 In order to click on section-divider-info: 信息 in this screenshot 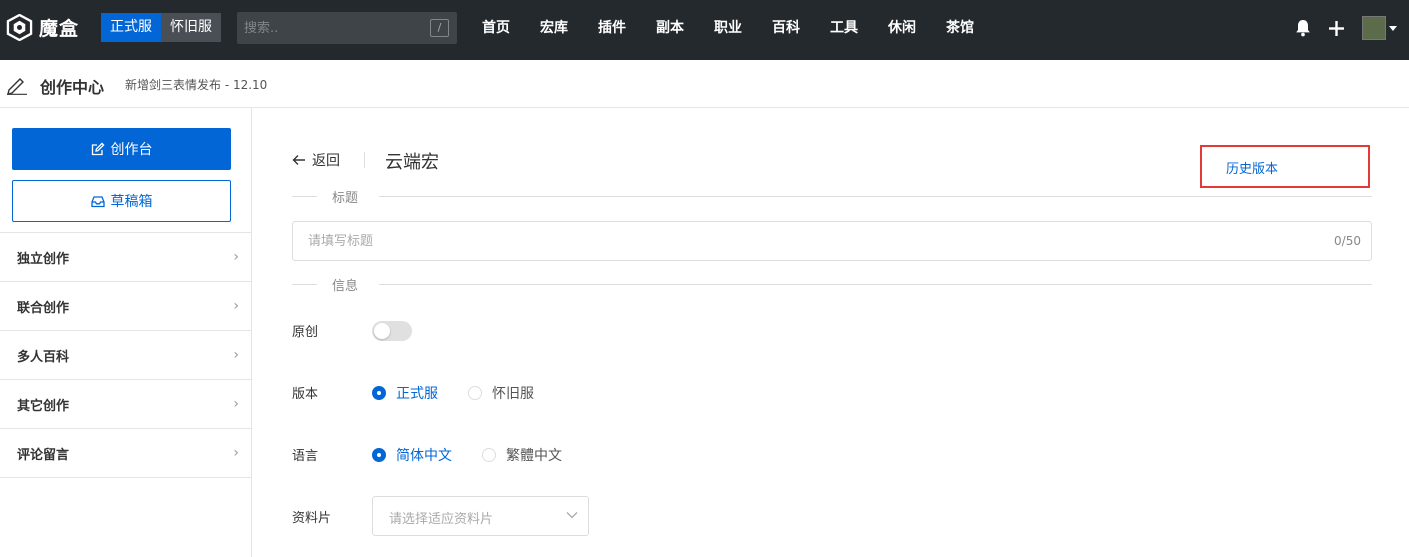, I will do `click(832, 284)`.